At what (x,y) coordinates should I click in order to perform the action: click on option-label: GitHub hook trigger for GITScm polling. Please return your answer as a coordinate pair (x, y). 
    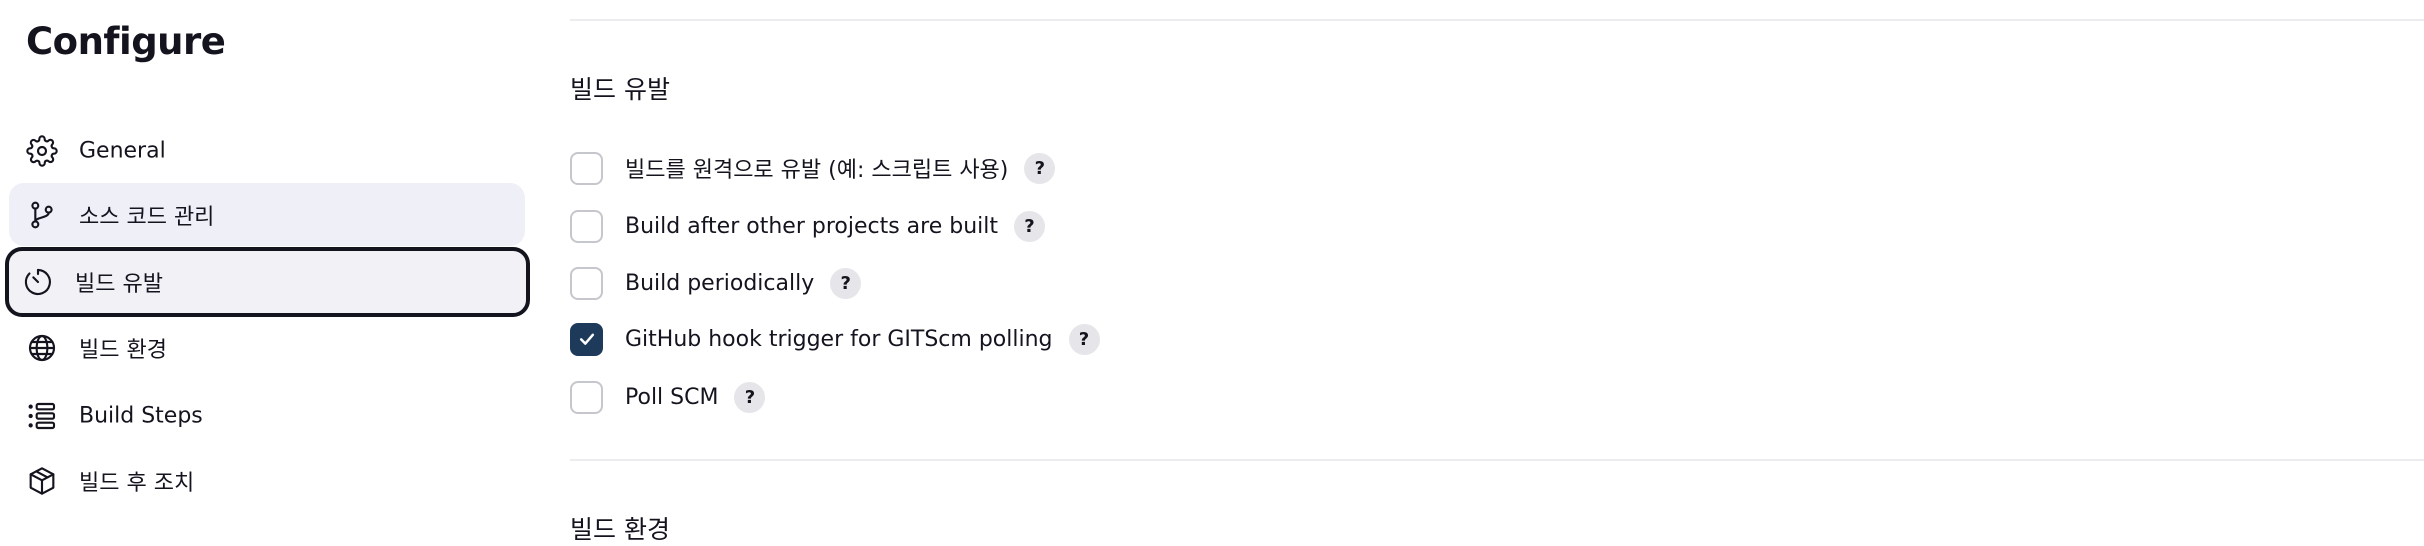
    Looking at the image, I should click on (839, 339).